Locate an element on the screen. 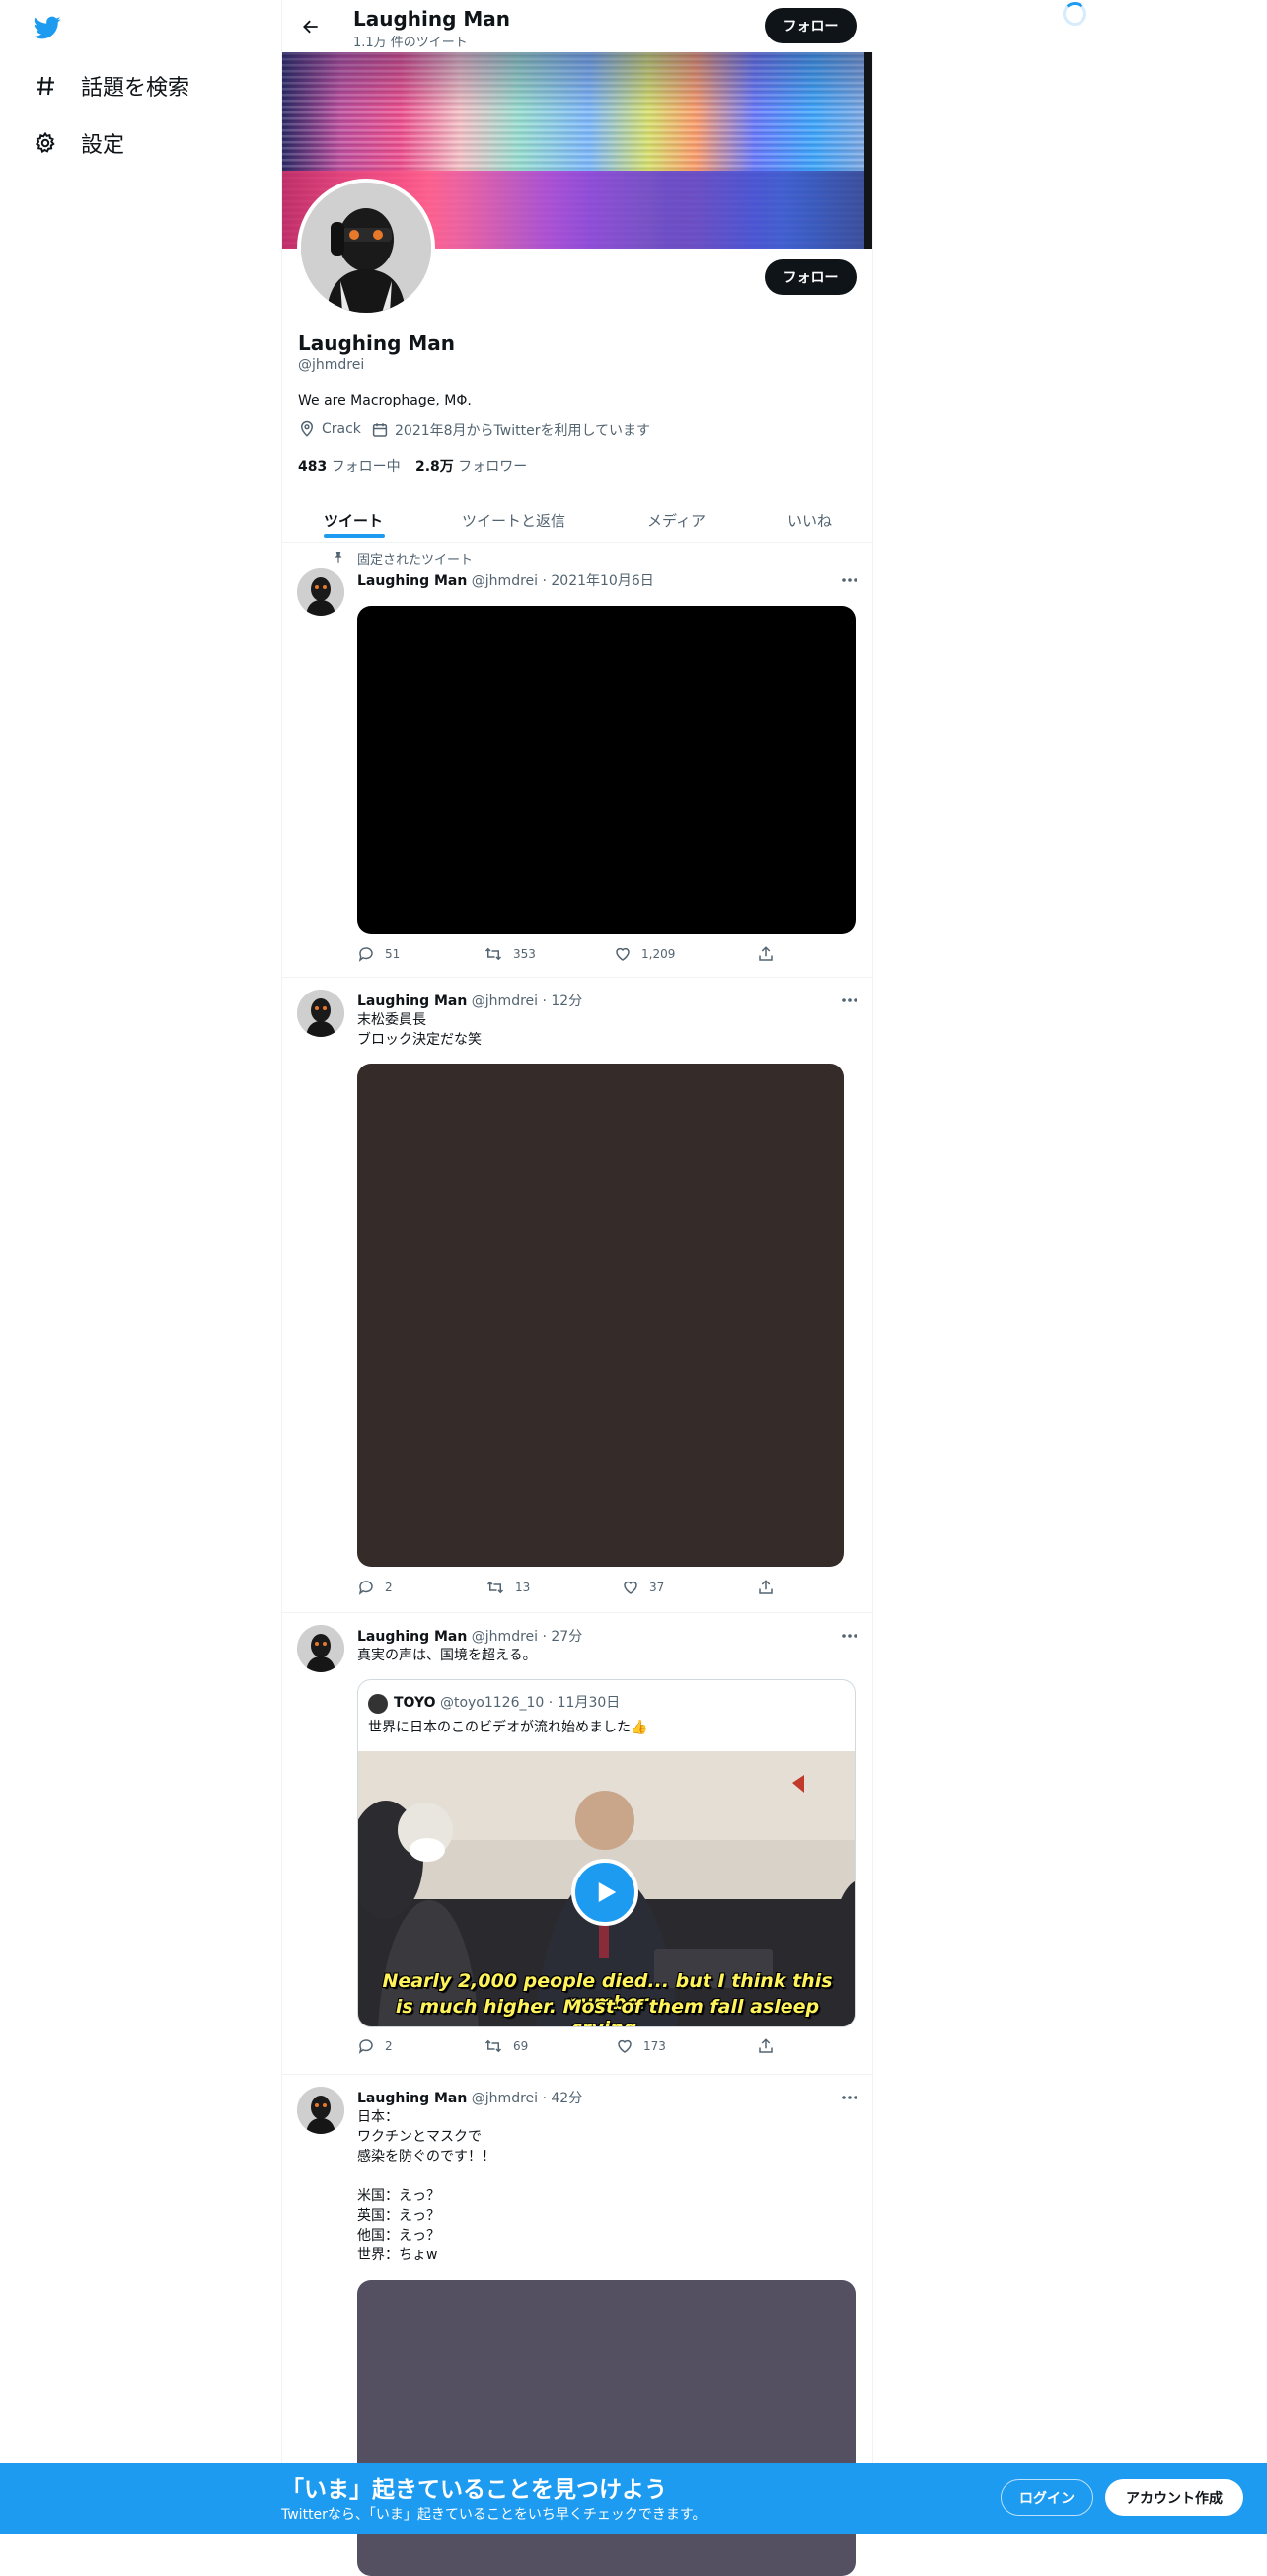 The width and height of the screenshot is (1267, 2576). profile-joined: 2021年8月からTwitterを利用しています is located at coordinates (510, 430).